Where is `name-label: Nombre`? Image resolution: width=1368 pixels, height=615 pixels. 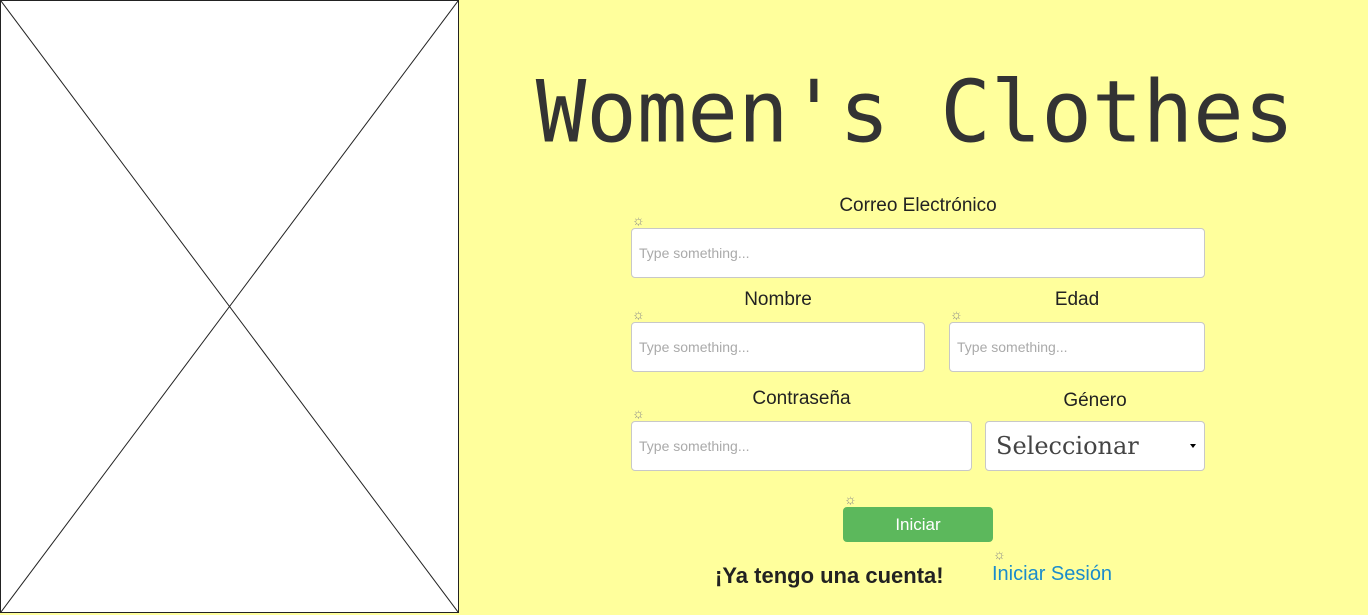
name-label: Nombre is located at coordinates (778, 299).